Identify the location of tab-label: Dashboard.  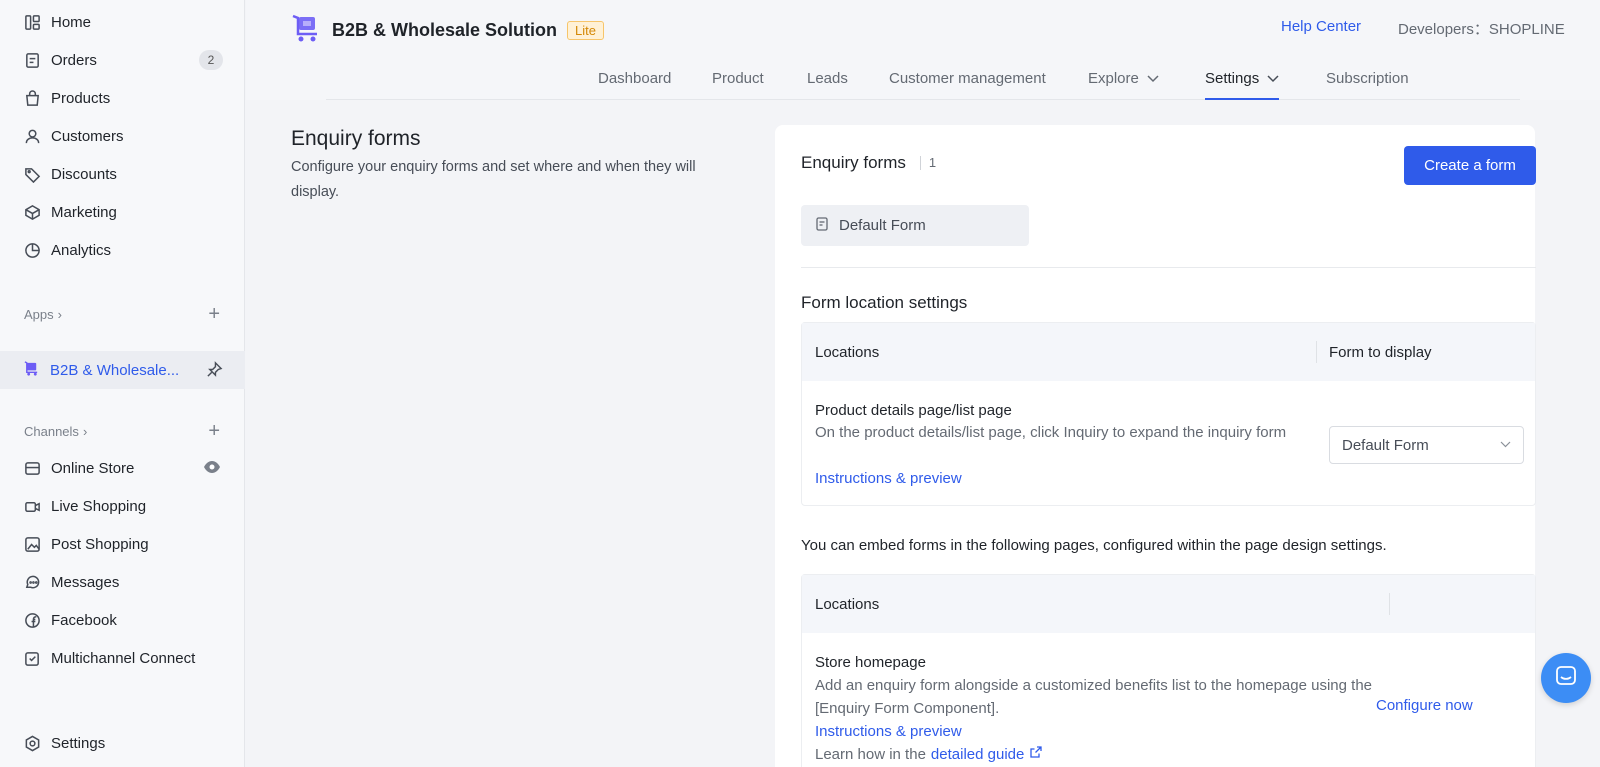
(635, 78).